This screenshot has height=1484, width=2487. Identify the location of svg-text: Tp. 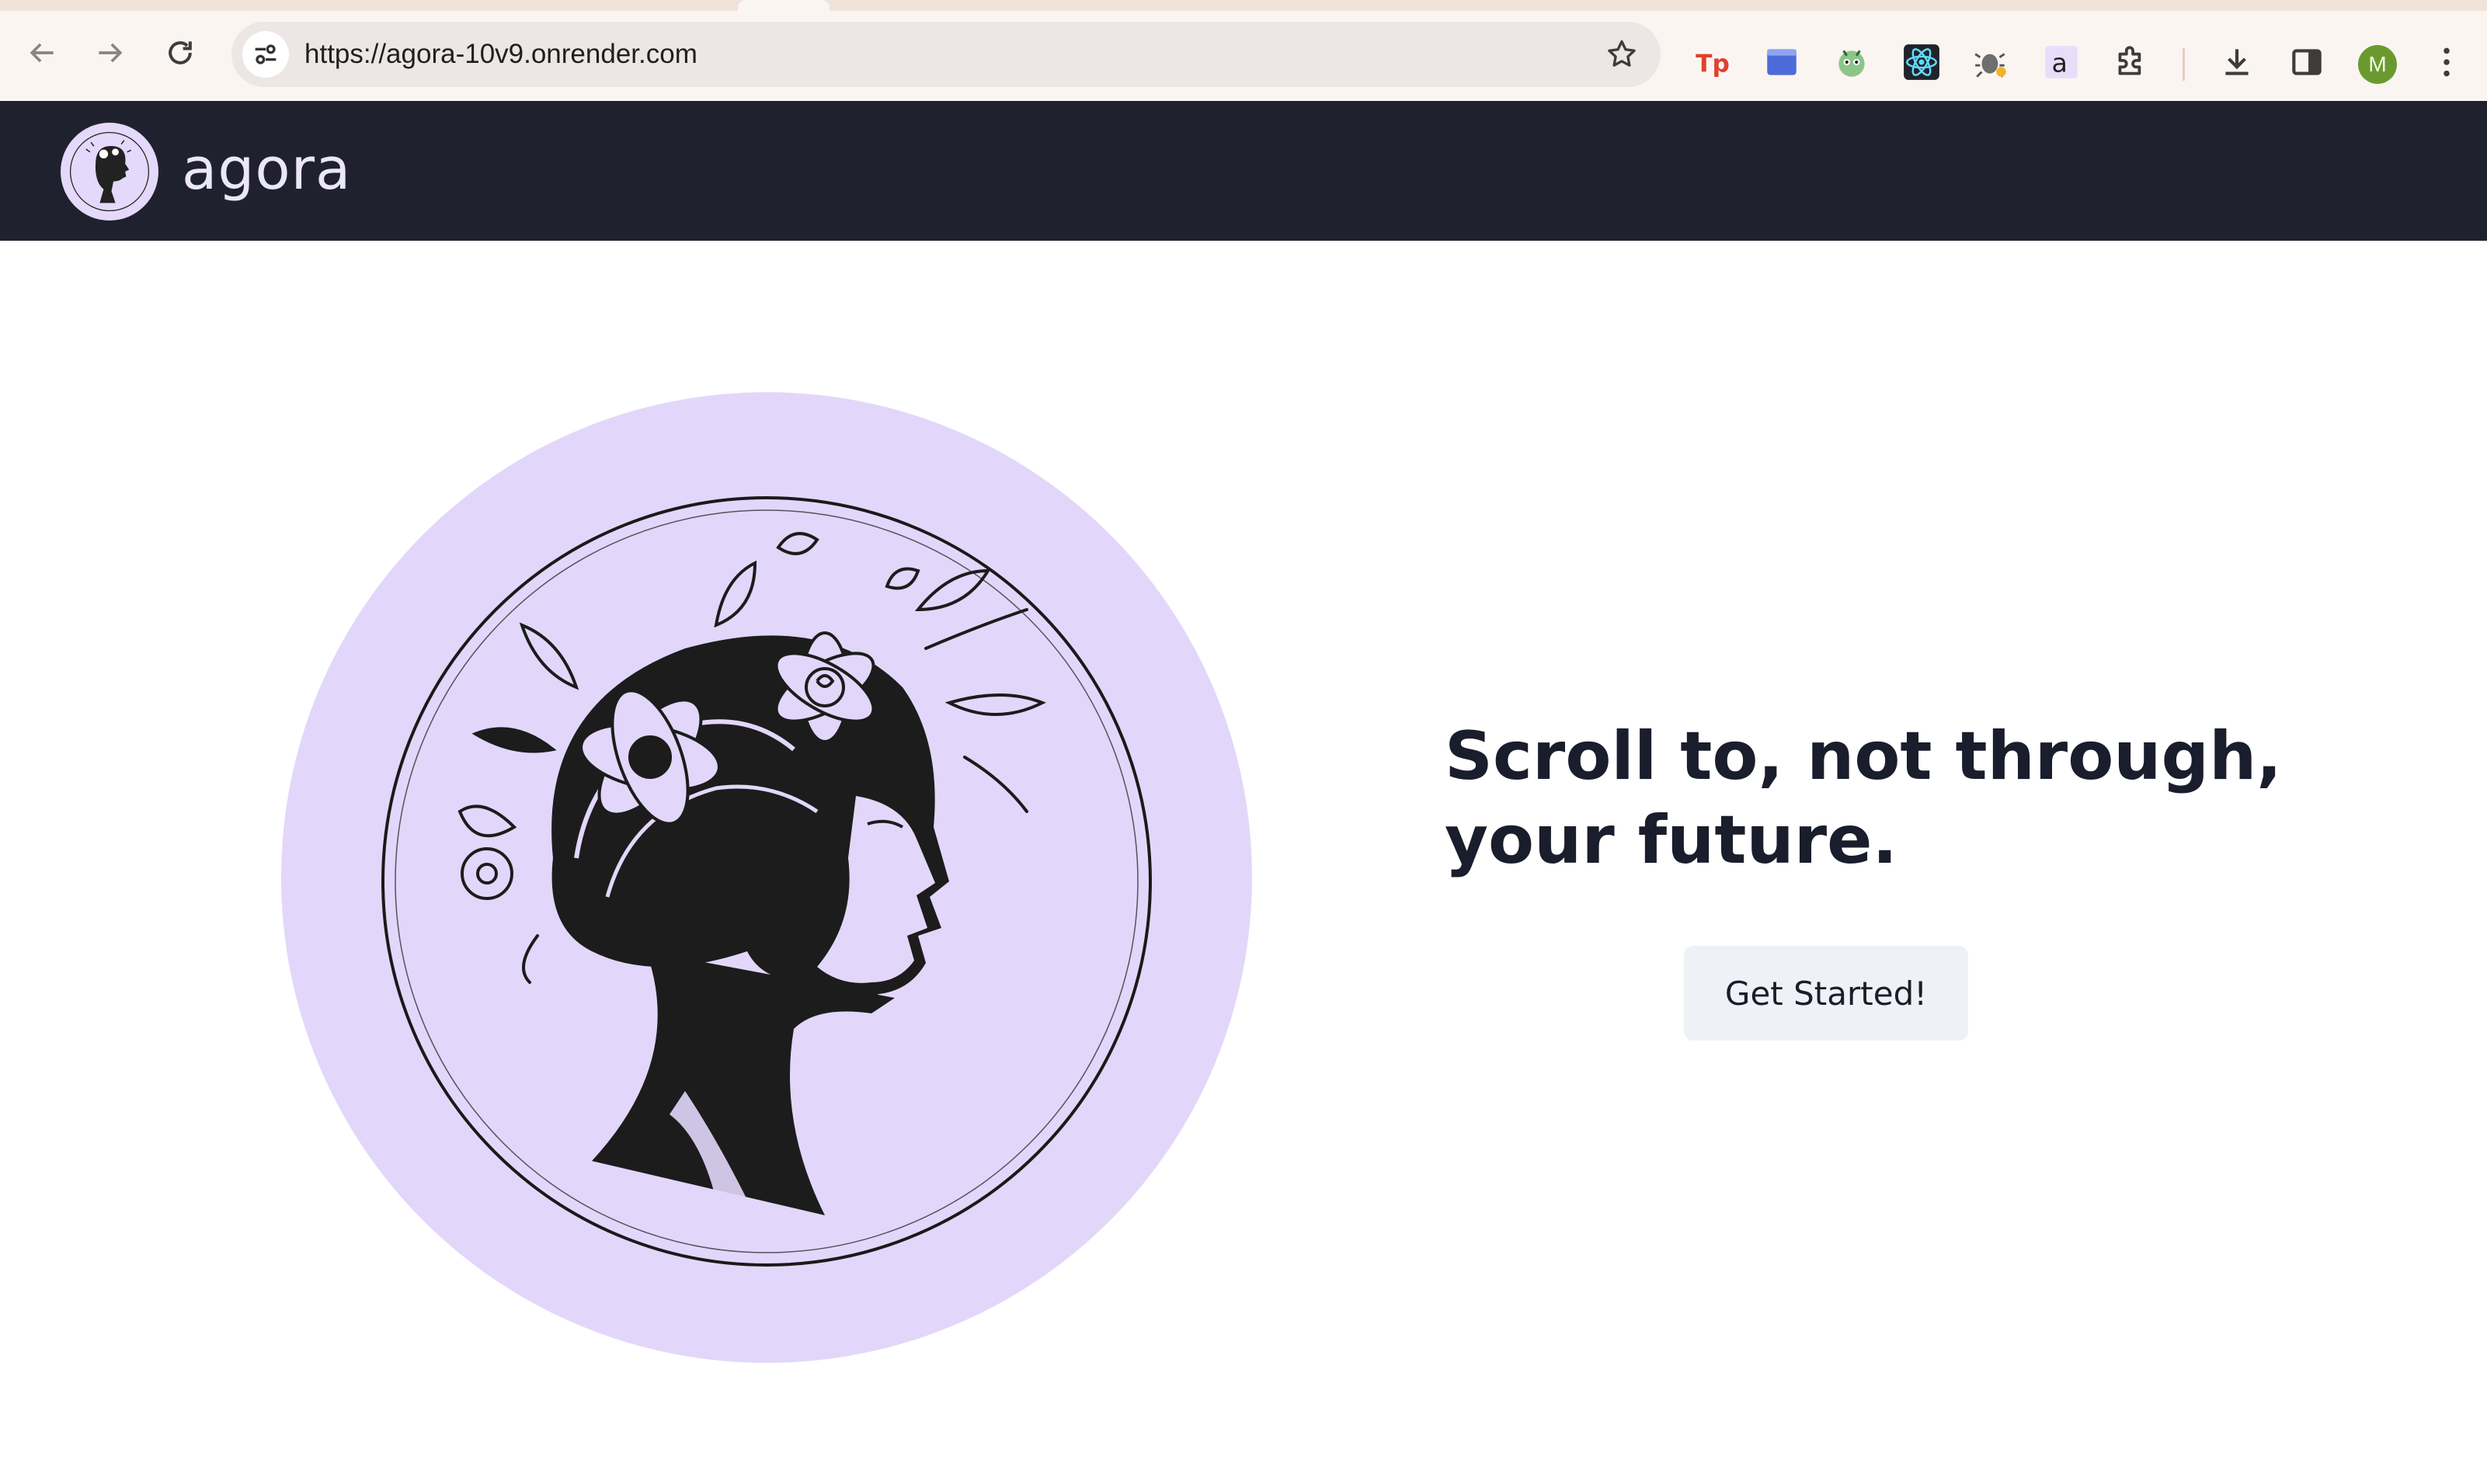
(1713, 64).